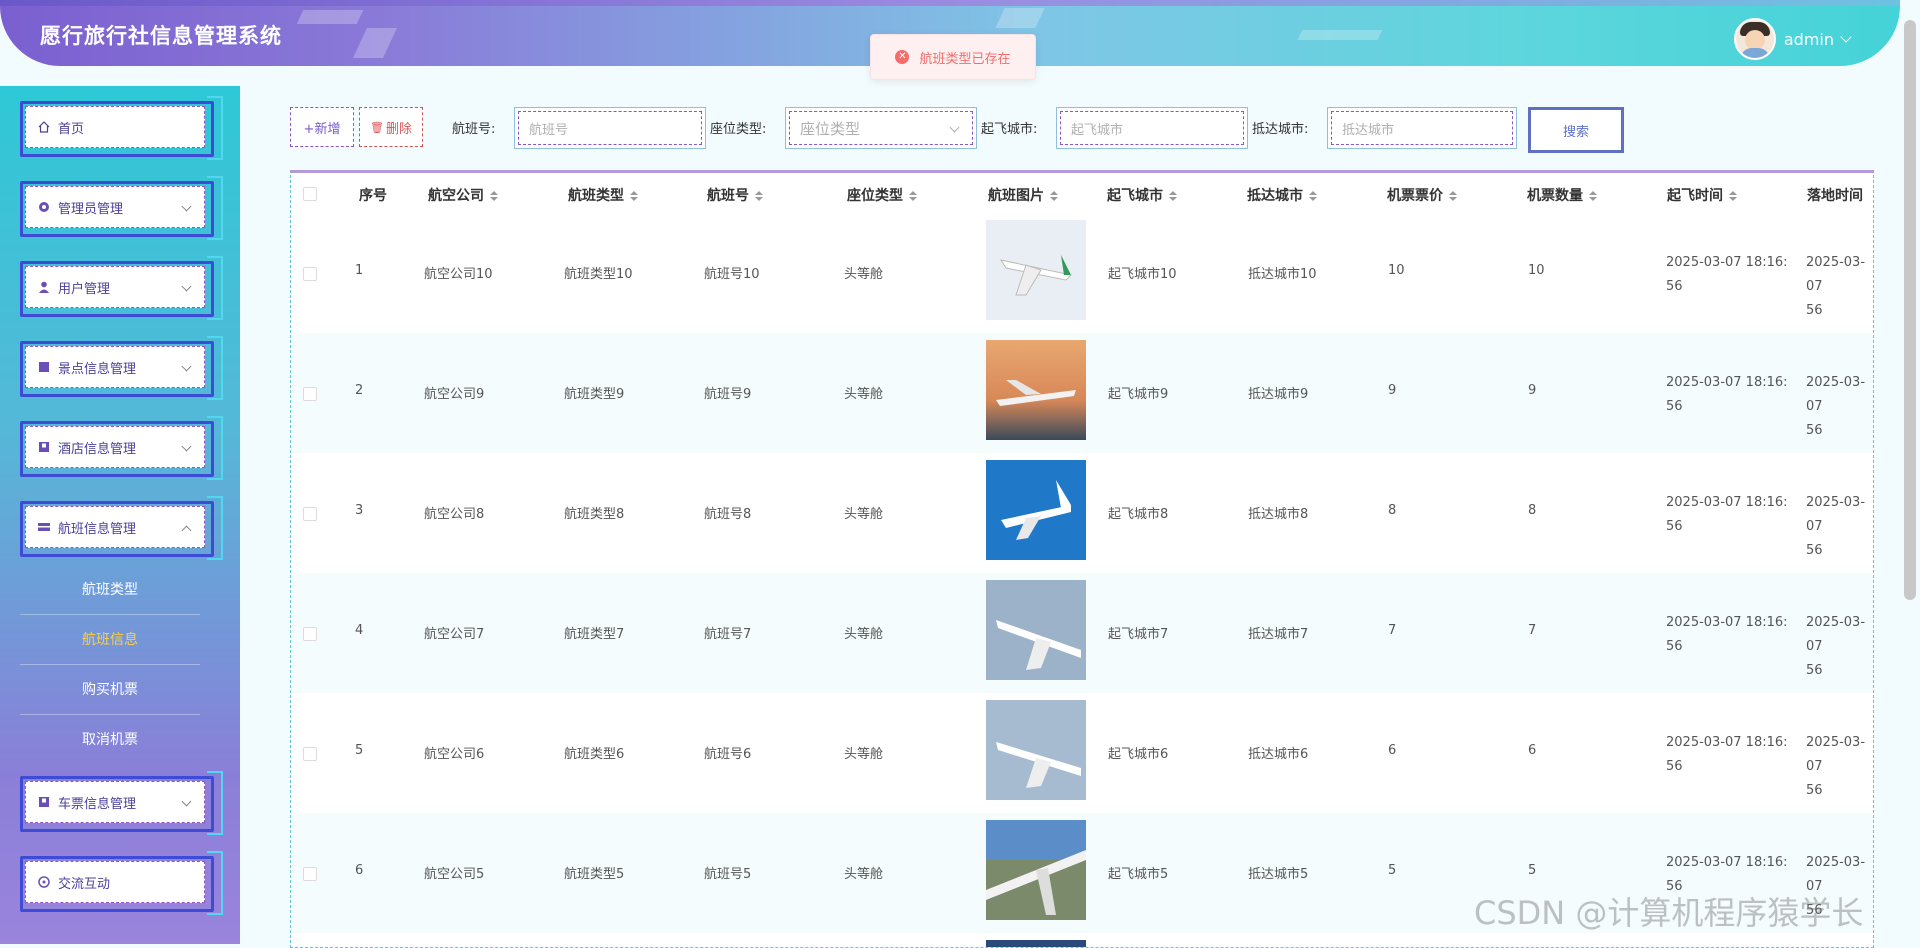 The height and width of the screenshot is (948, 1920). What do you see at coordinates (1910, 310) in the screenshot?
I see `page-scrollbar` at bounding box center [1910, 310].